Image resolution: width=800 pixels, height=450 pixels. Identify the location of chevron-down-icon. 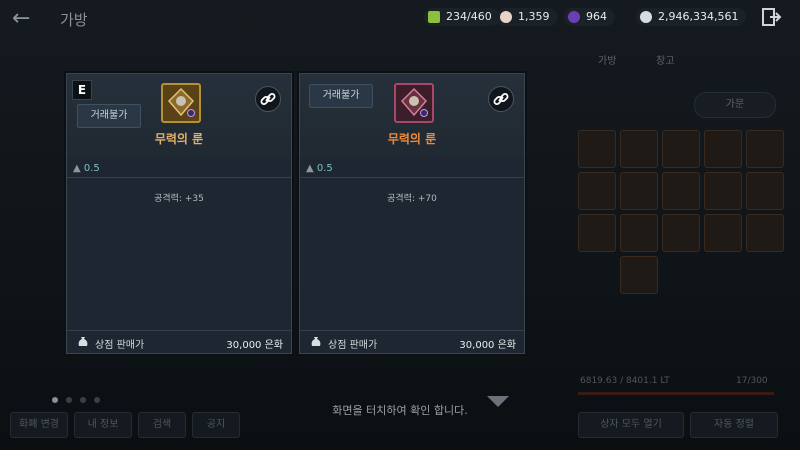
(498, 401).